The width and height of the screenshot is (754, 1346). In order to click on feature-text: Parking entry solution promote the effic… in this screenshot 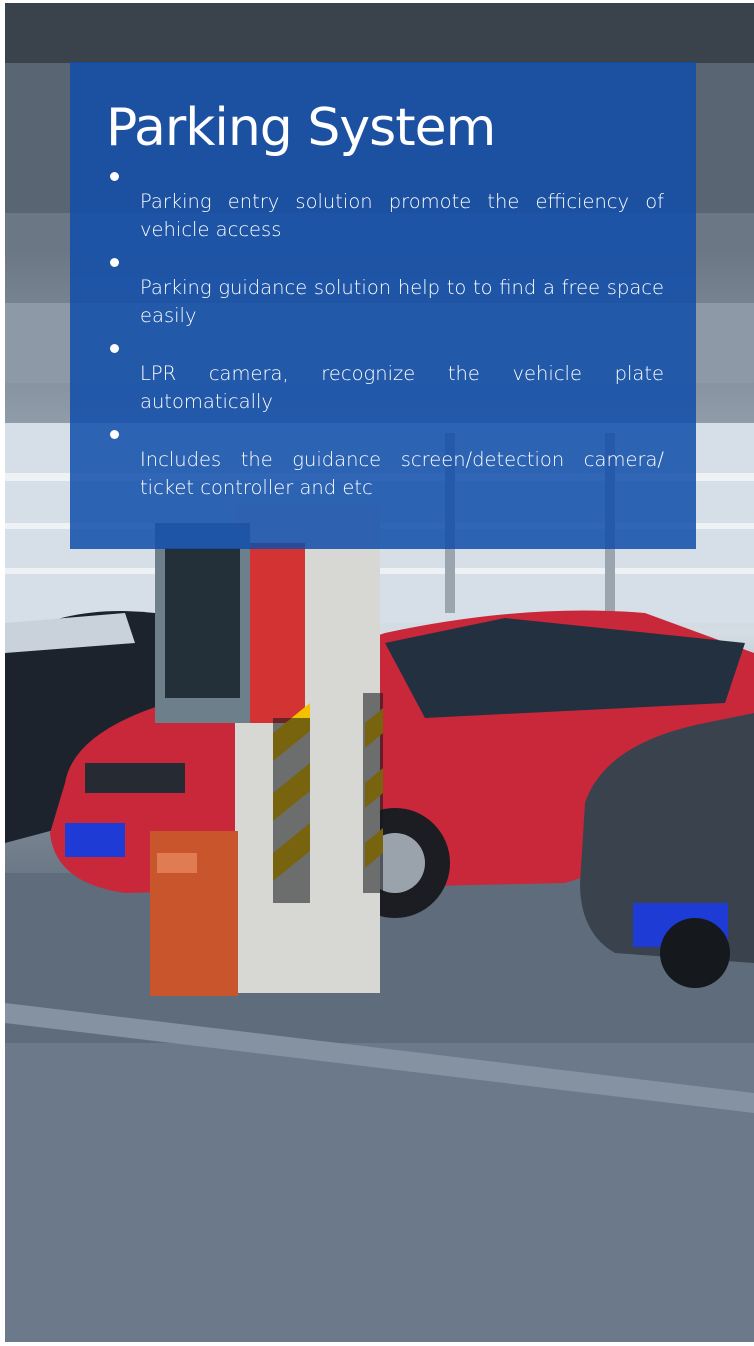, I will do `click(402, 215)`.